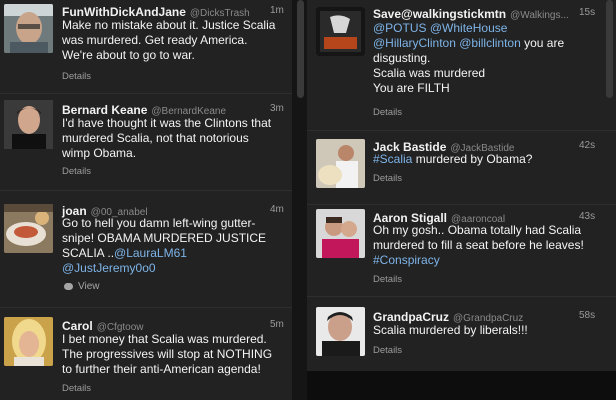  Describe the element at coordinates (277, 10) in the screenshot. I see `timestamp: 1m` at that location.